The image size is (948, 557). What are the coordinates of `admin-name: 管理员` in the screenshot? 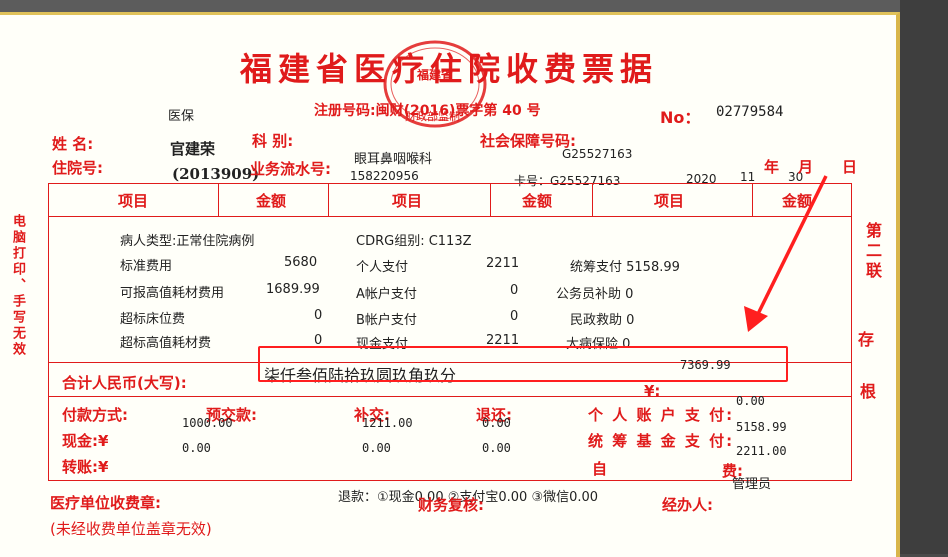 It's located at (752, 484).